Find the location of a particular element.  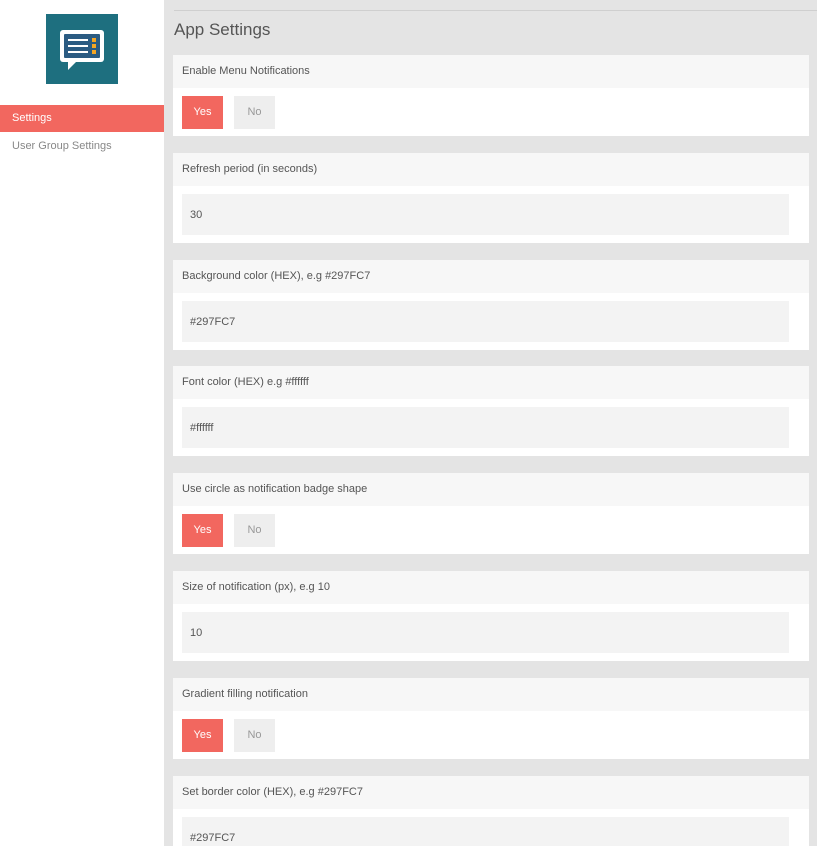

setting-refresh-period: Refresh period (in seconds) is located at coordinates (491, 198).